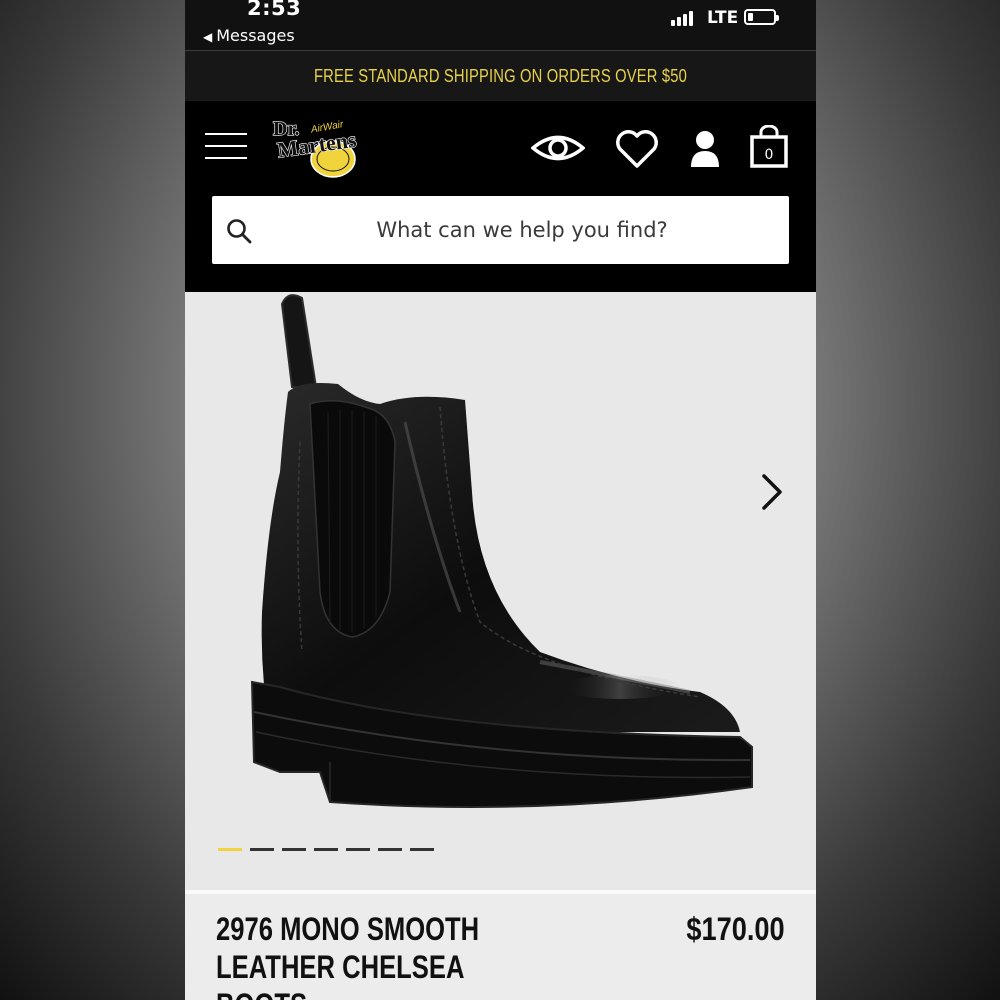  Describe the element at coordinates (315, 147) in the screenshot. I see `logo-graphic: Dr. Martens AirWair` at that location.